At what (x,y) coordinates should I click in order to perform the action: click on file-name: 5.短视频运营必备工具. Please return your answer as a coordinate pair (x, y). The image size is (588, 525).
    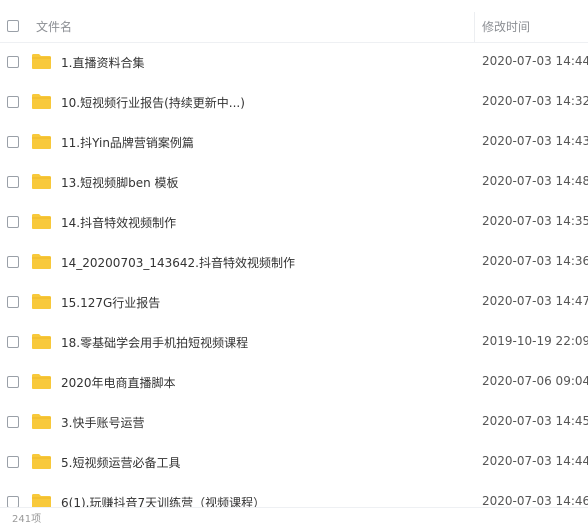
    Looking at the image, I should click on (120, 462).